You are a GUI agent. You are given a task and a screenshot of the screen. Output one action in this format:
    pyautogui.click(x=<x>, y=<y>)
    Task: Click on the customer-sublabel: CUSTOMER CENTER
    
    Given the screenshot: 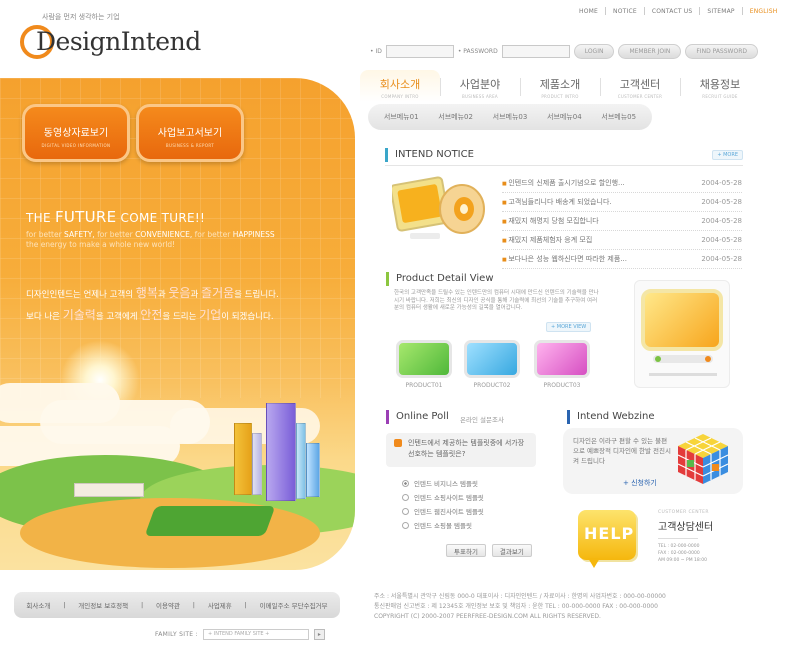 What is the action you would take?
    pyautogui.click(x=683, y=512)
    